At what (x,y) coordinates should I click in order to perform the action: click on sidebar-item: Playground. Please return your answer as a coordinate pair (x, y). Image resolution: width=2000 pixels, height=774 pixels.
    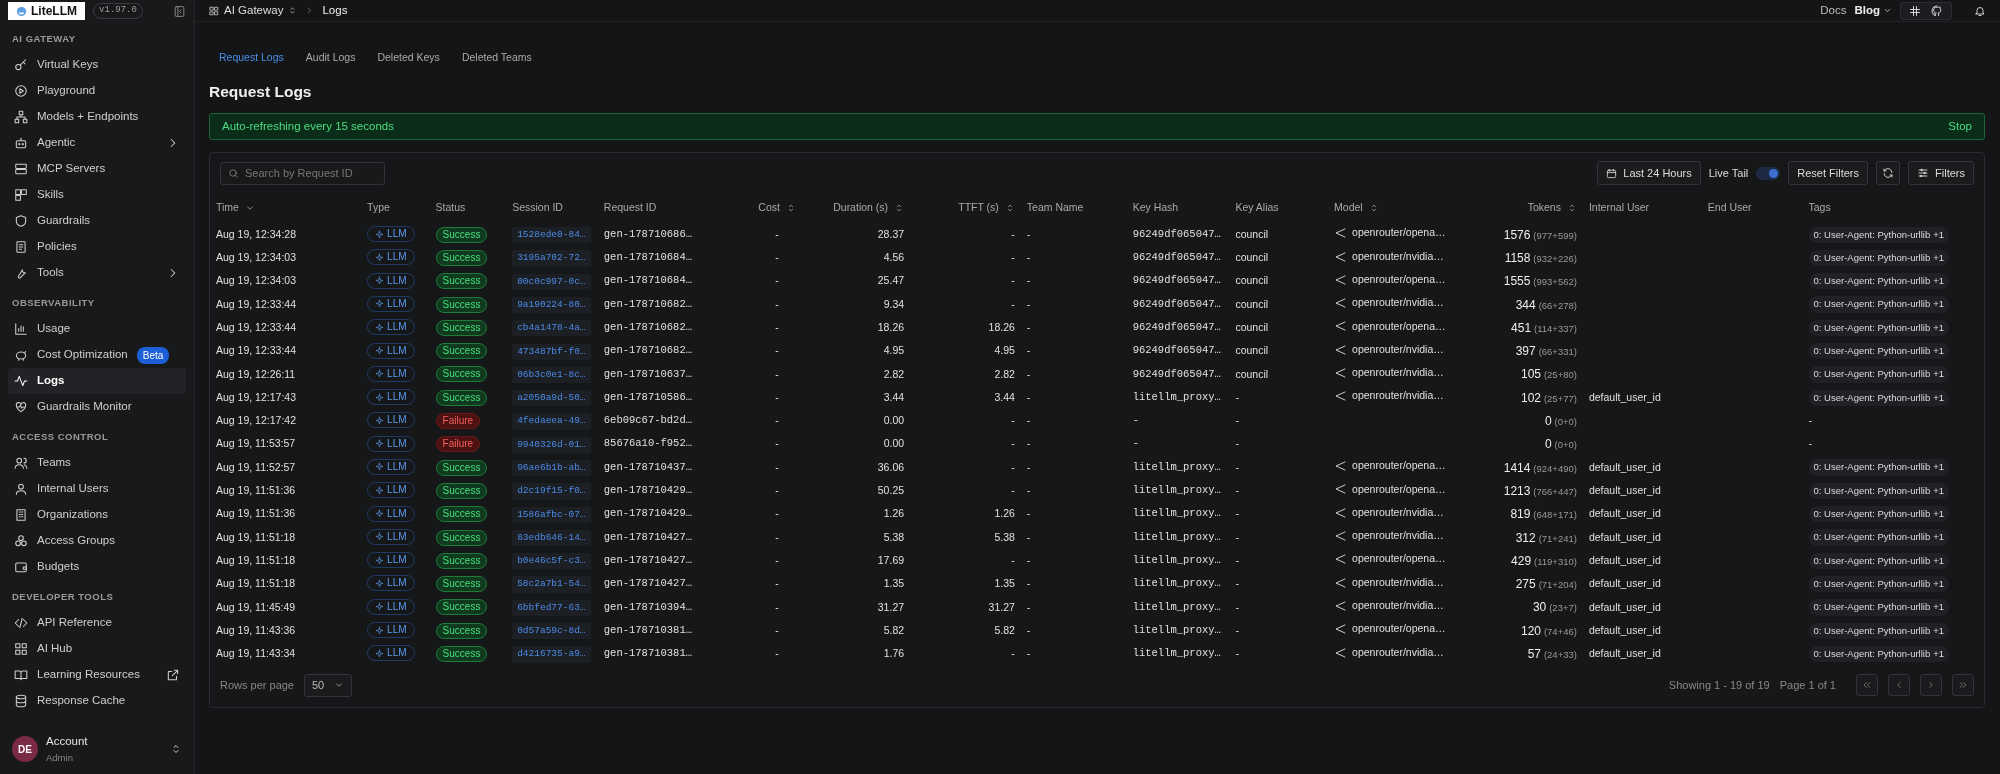
    Looking at the image, I should click on (97, 91).